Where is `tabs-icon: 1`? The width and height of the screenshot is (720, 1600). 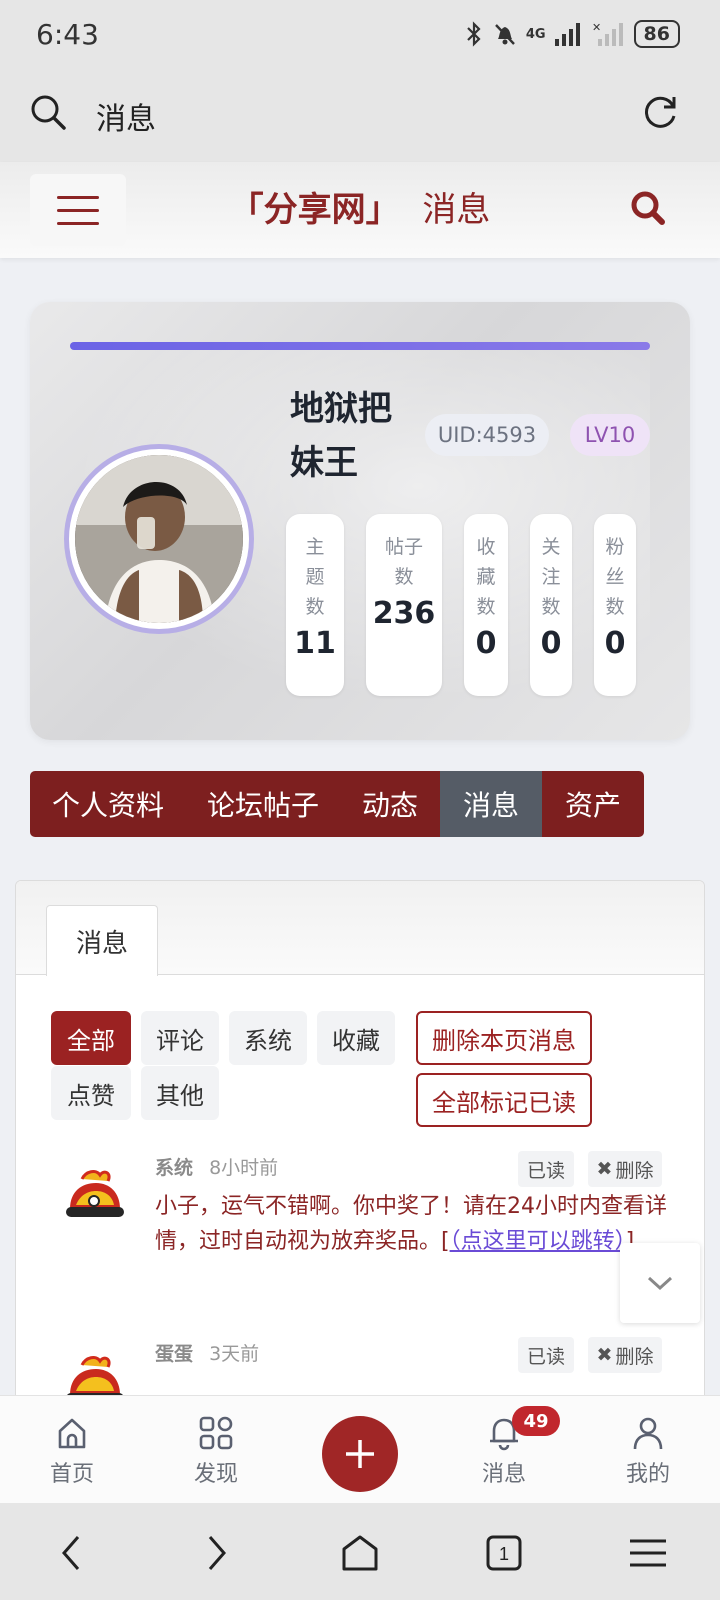 tabs-icon: 1 is located at coordinates (504, 1553).